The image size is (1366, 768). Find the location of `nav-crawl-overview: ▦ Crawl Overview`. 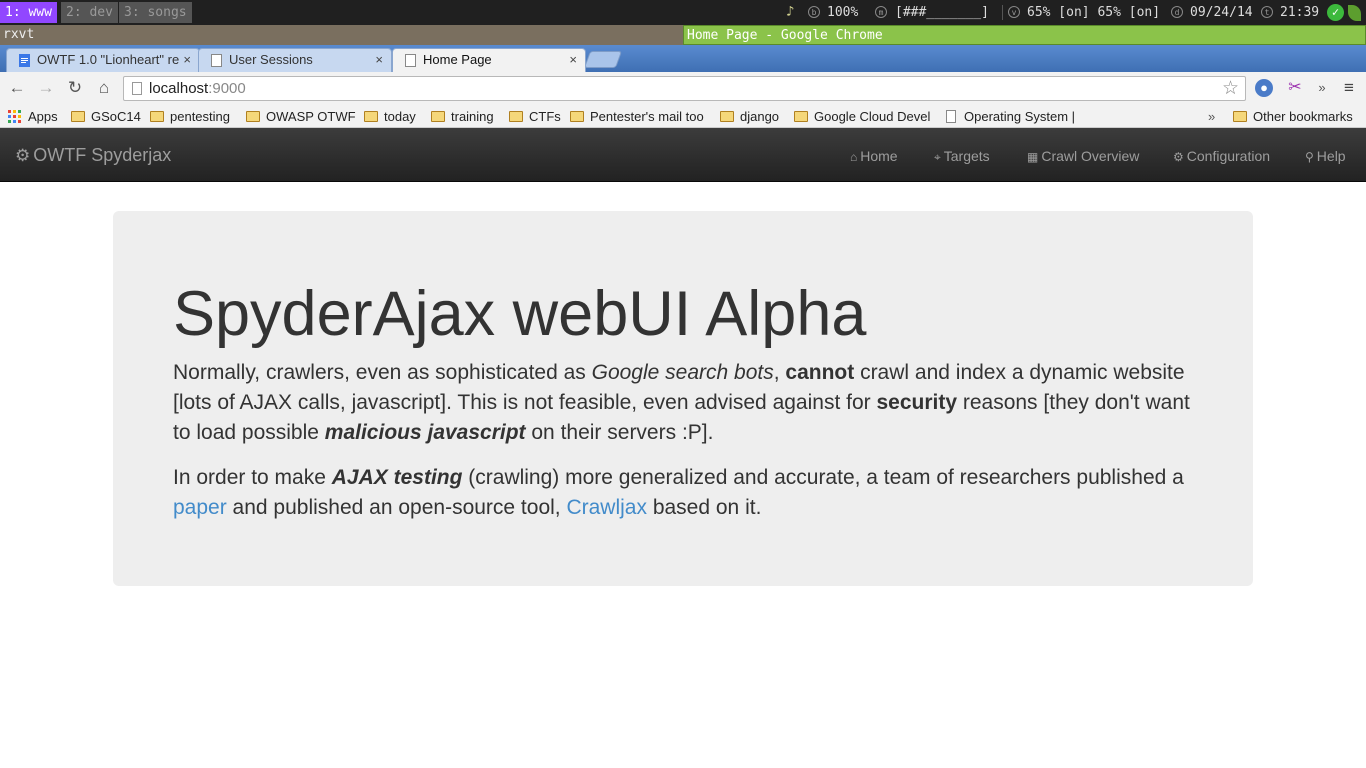

nav-crawl-overview: ▦ Crawl Overview is located at coordinates (1083, 155).